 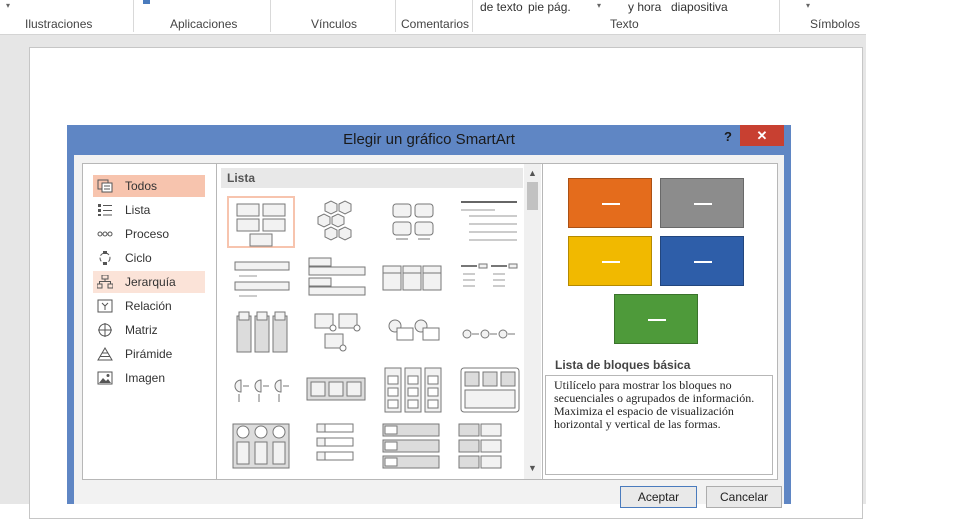 What do you see at coordinates (204, 24) in the screenshot?
I see `group-aplicaciones: Aplicaciones` at bounding box center [204, 24].